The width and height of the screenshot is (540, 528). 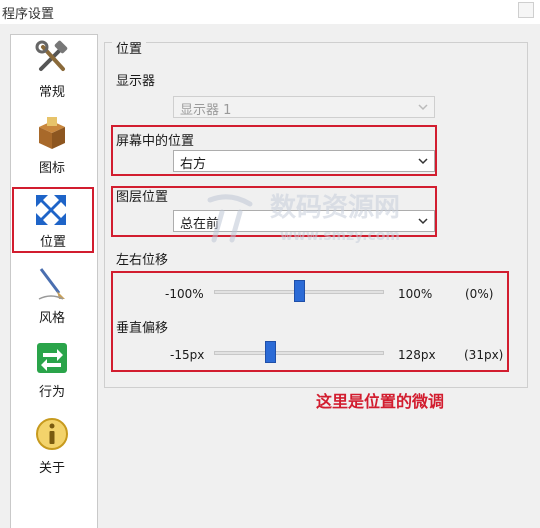 What do you see at coordinates (380, 401) in the screenshot?
I see `annotation-text: 这里是位置的微调` at bounding box center [380, 401].